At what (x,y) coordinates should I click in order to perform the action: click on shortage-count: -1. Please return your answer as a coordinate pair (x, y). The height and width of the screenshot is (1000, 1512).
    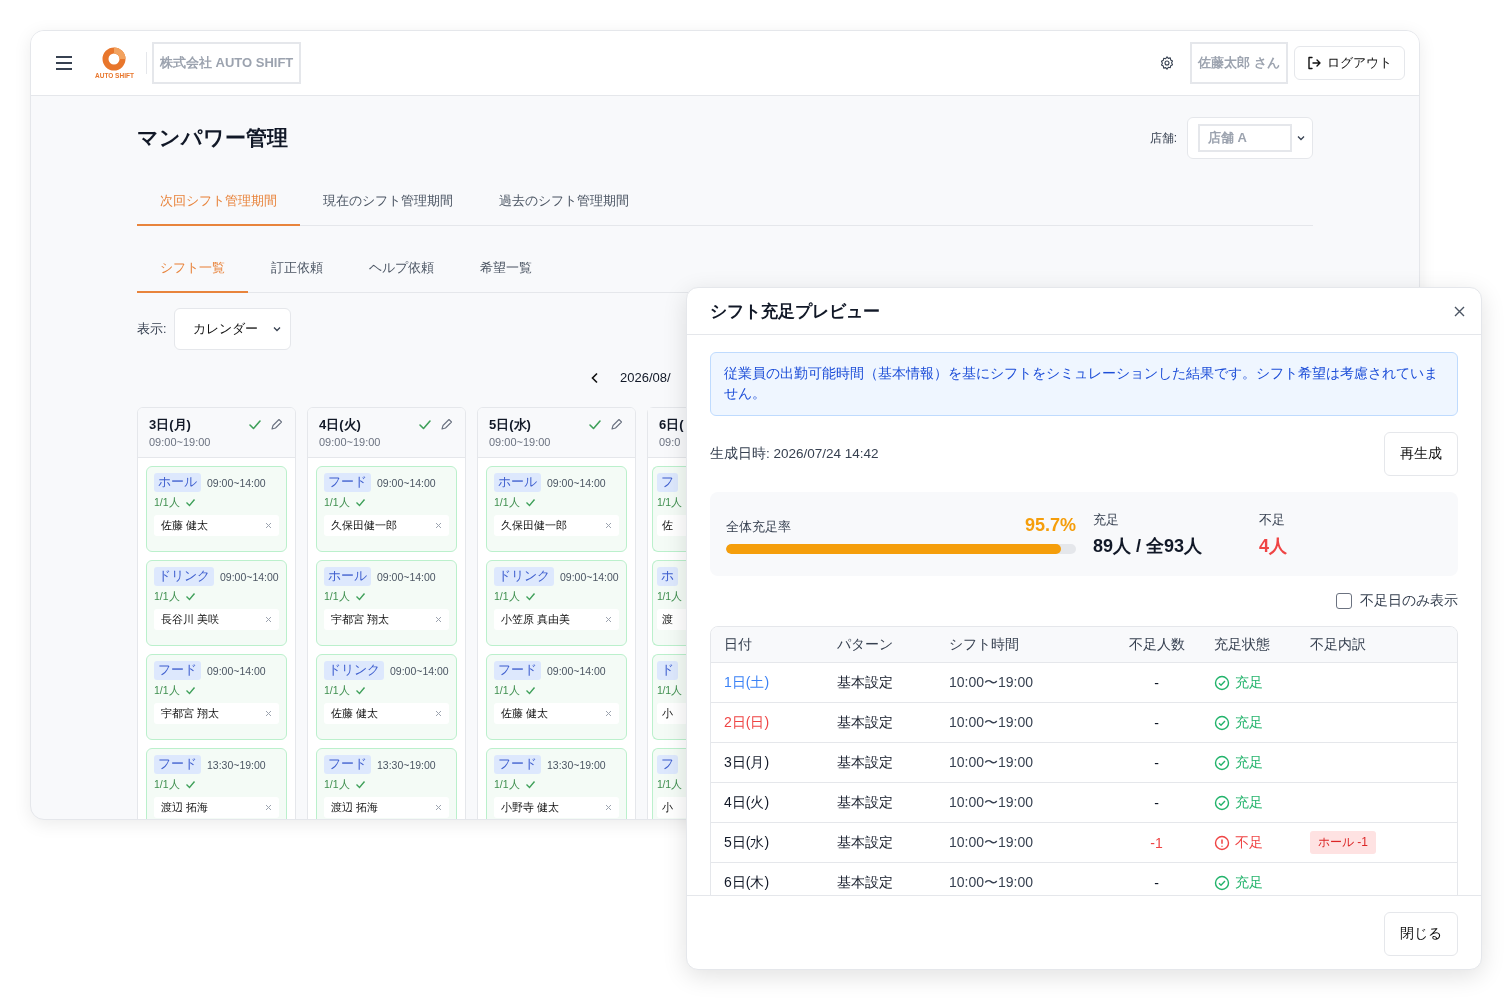
    Looking at the image, I should click on (1156, 842).